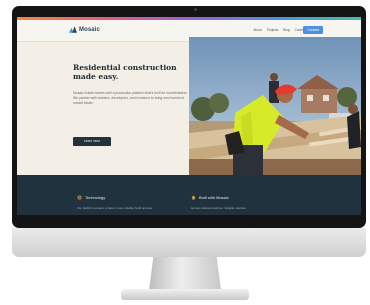  I want to click on gear-icon, so click(79, 197).